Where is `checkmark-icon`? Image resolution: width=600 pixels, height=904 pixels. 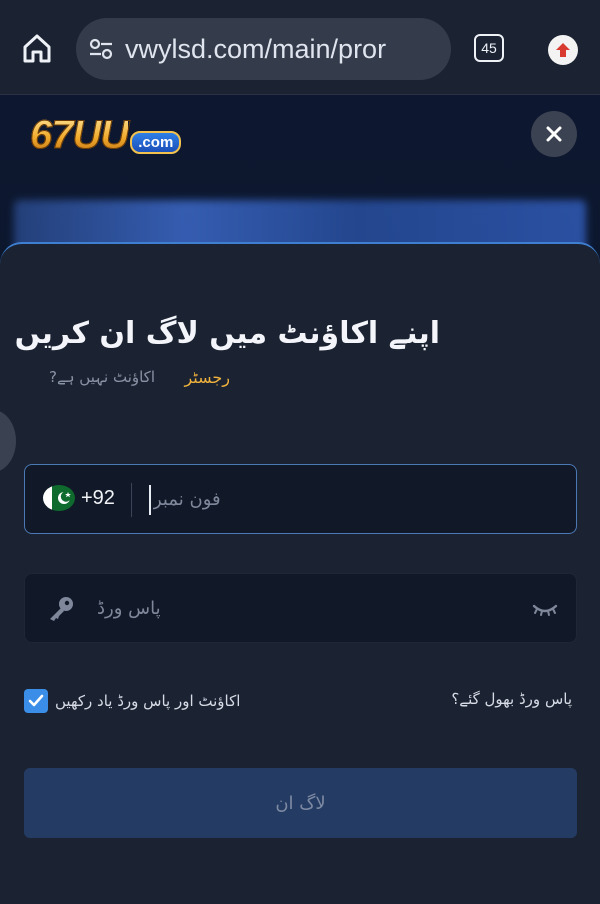
checkmark-icon is located at coordinates (36, 700).